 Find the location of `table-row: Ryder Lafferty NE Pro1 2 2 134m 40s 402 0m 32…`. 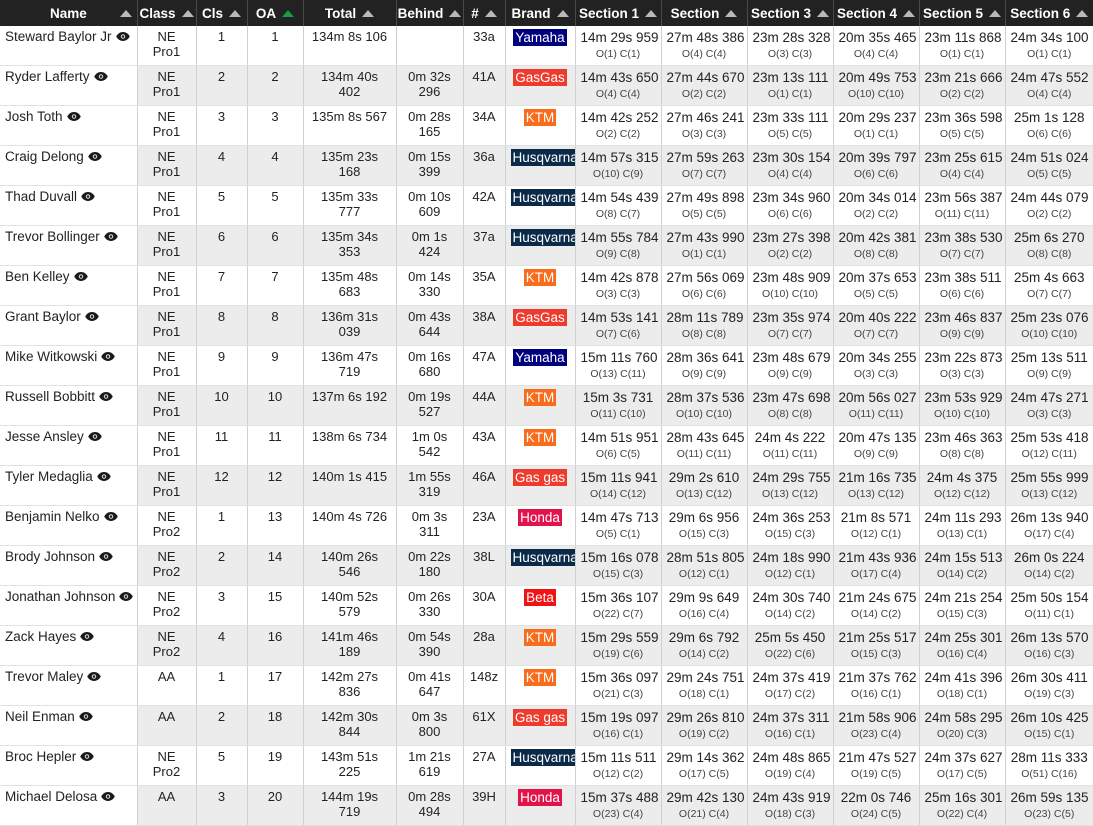

table-row: Ryder Lafferty NE Pro1 2 2 134m 40s 402 0m 32… is located at coordinates (546, 85).